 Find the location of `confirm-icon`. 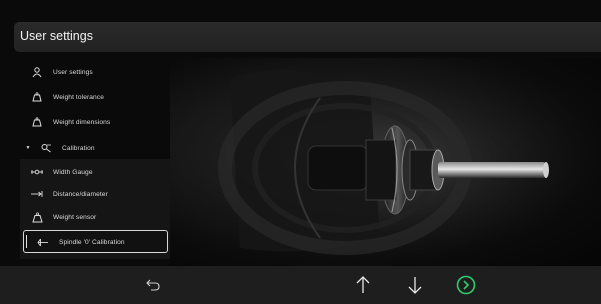

confirm-icon is located at coordinates (466, 285).